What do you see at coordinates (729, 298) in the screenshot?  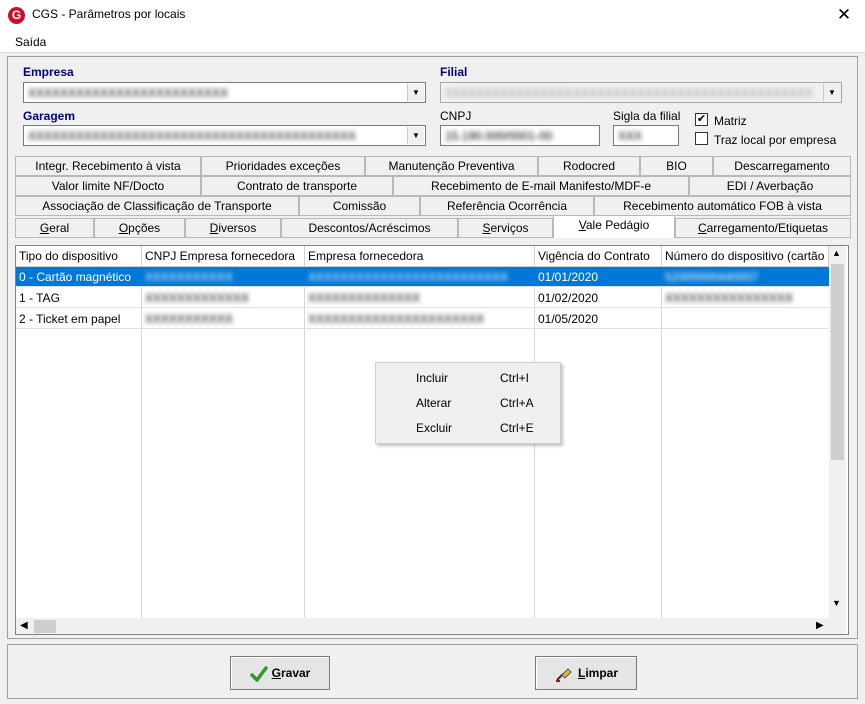 I see `cell-numero: XXXXXXXXXXXXXXXX` at bounding box center [729, 298].